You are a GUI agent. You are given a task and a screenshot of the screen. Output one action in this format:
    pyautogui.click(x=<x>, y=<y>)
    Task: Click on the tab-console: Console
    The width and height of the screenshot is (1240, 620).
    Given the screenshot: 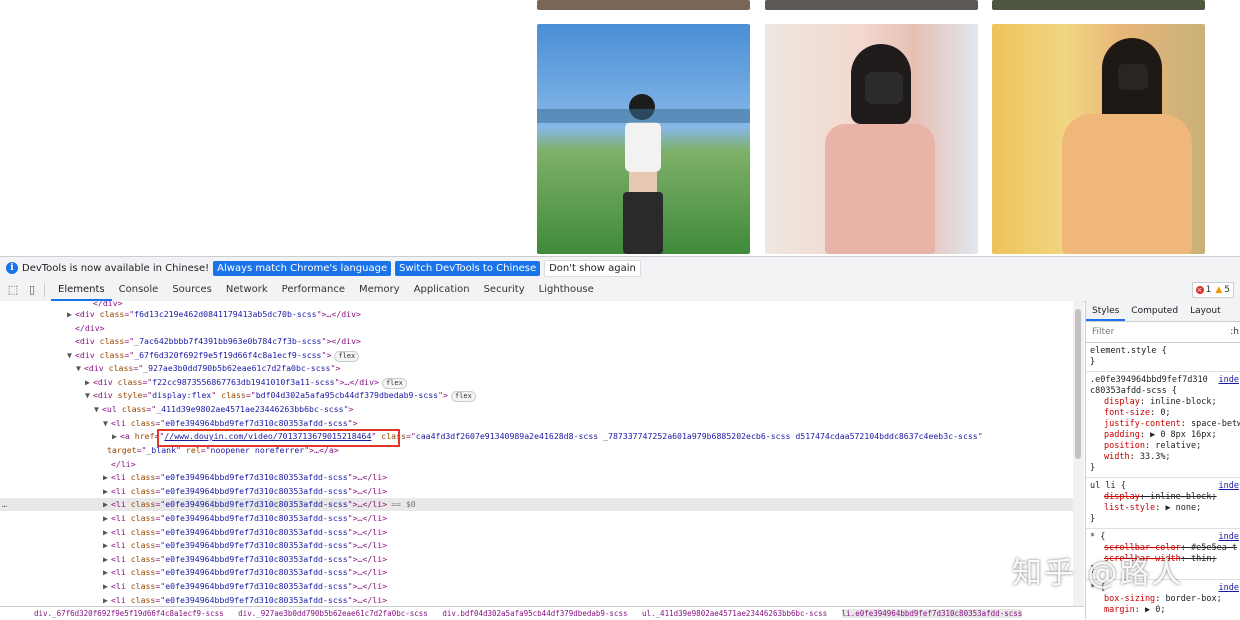 What is the action you would take?
    pyautogui.click(x=139, y=290)
    